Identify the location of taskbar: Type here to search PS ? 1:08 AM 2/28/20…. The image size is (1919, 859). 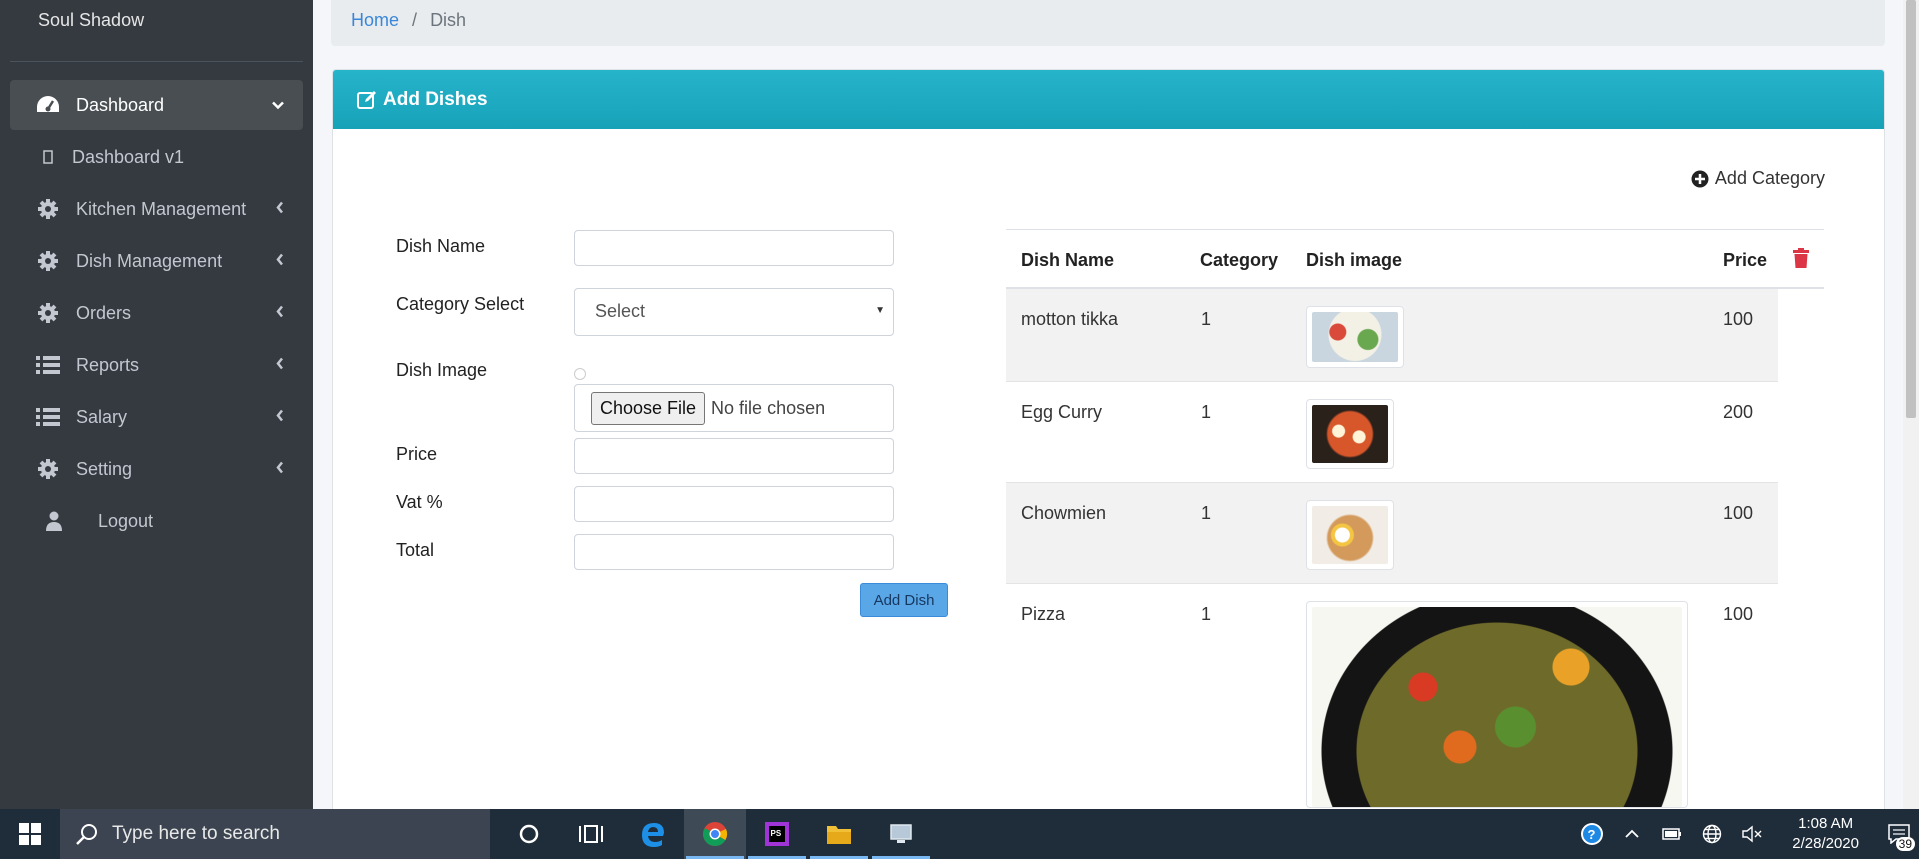
(959, 834).